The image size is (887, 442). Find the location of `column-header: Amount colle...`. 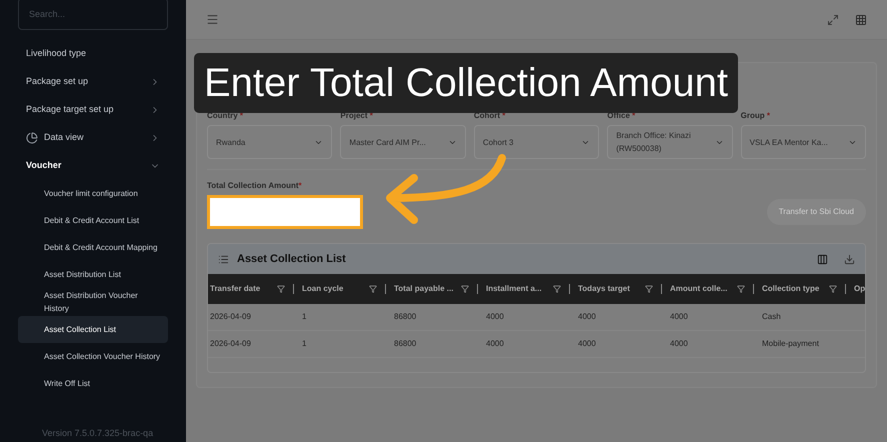

column-header: Amount colle... is located at coordinates (714, 289).